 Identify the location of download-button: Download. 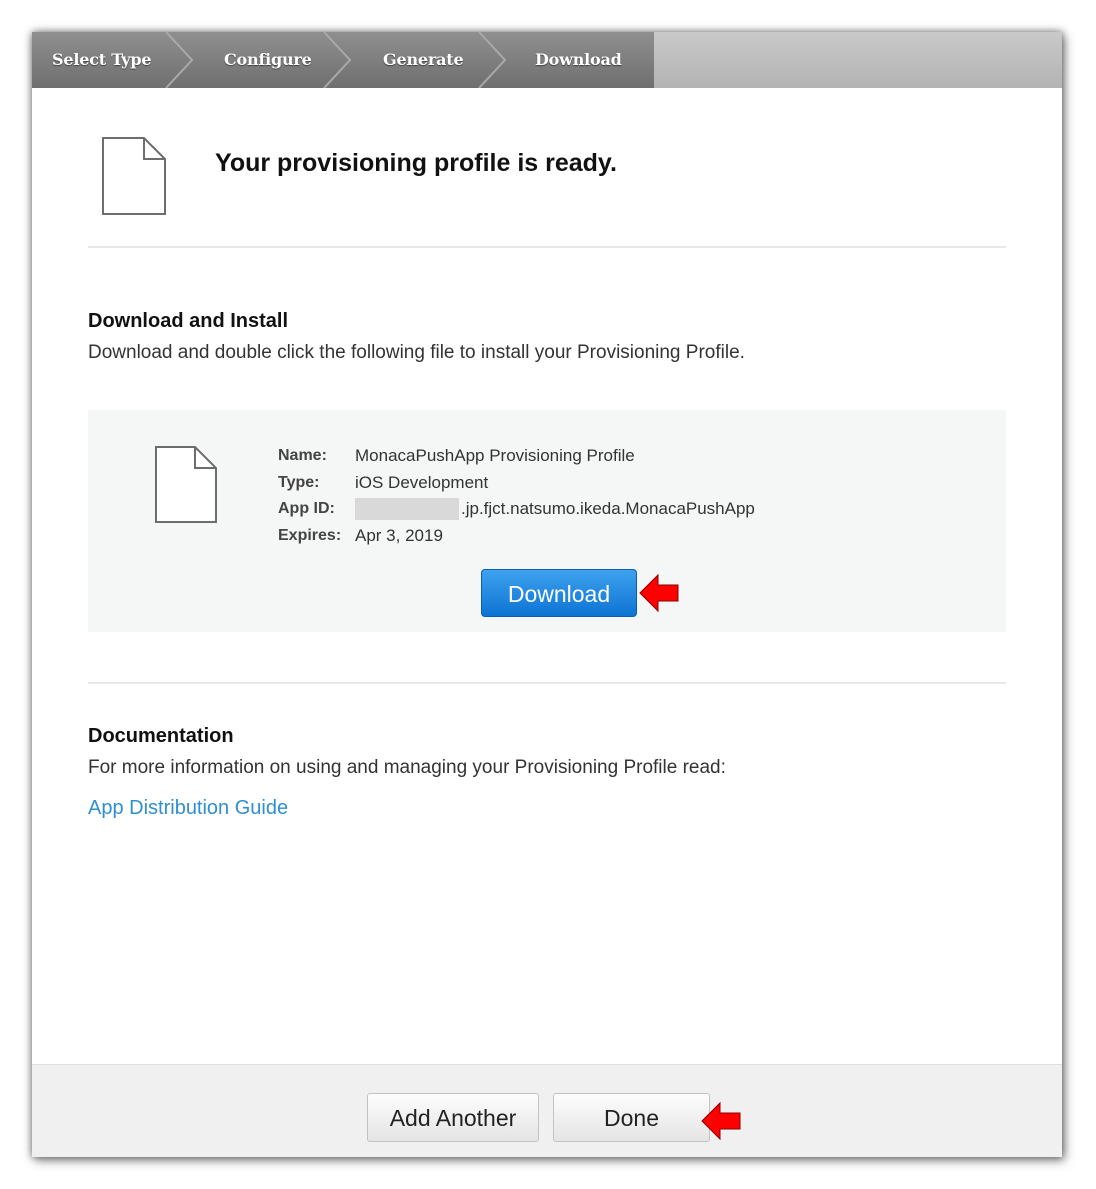
(559, 593).